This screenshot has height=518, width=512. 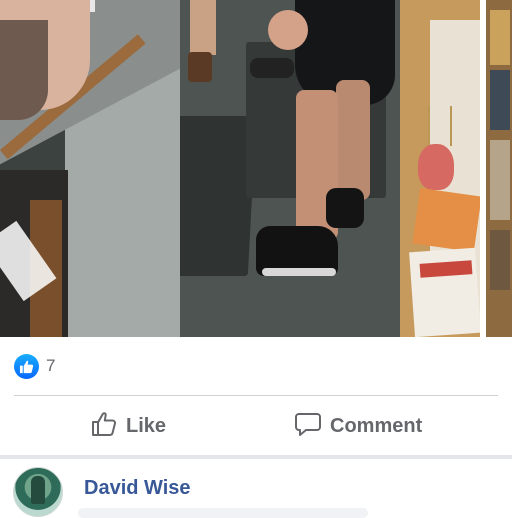 I want to click on post-actions: Like Comment, so click(x=256, y=426).